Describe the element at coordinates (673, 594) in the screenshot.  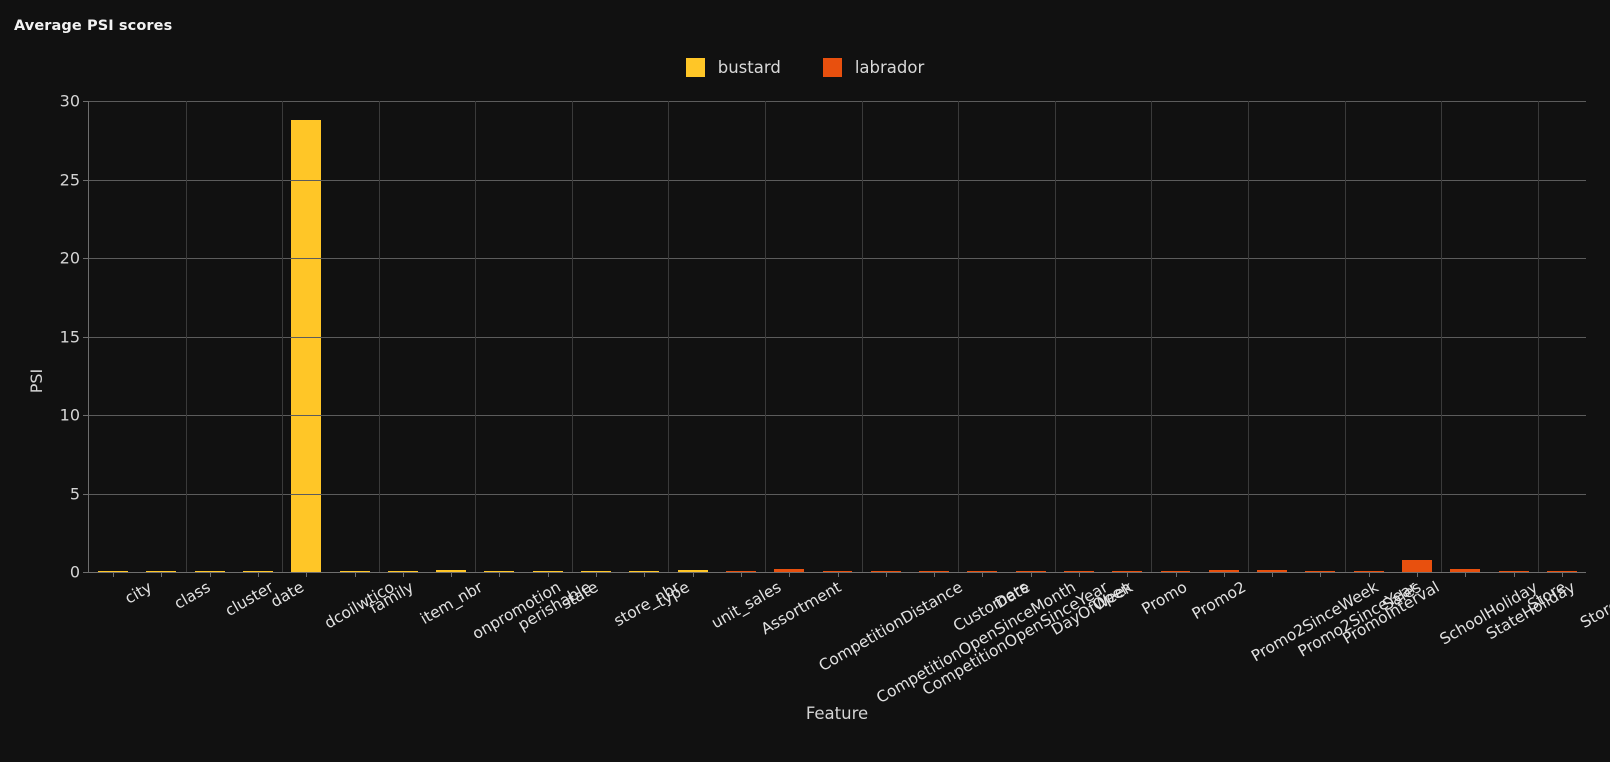
I see `x-tick-label: type` at that location.